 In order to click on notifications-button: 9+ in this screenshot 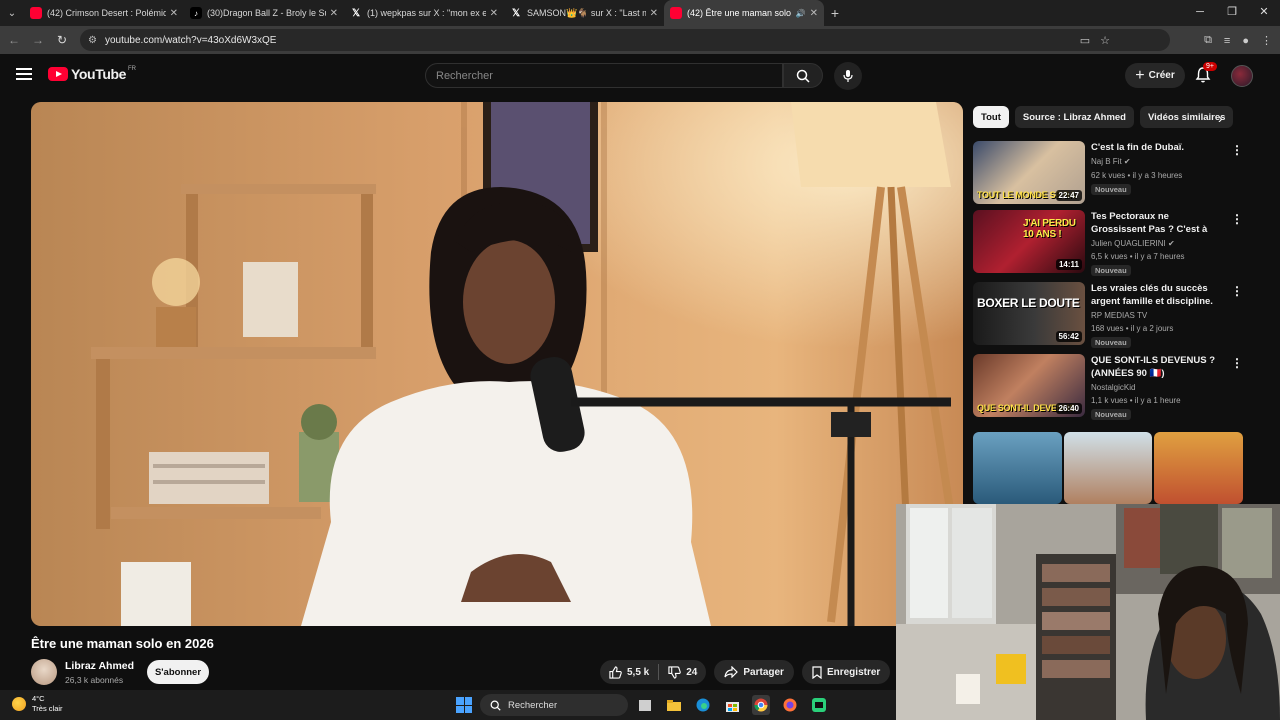, I will do `click(1206, 74)`.